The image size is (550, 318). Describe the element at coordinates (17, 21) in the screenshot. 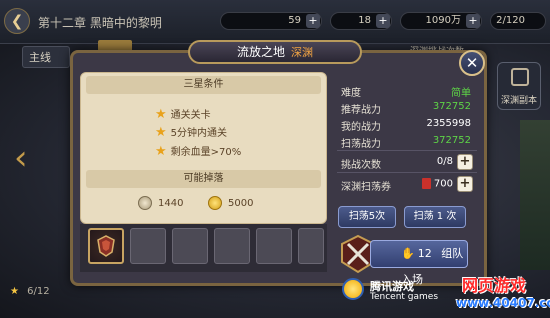

I see `back-button: ❮` at that location.